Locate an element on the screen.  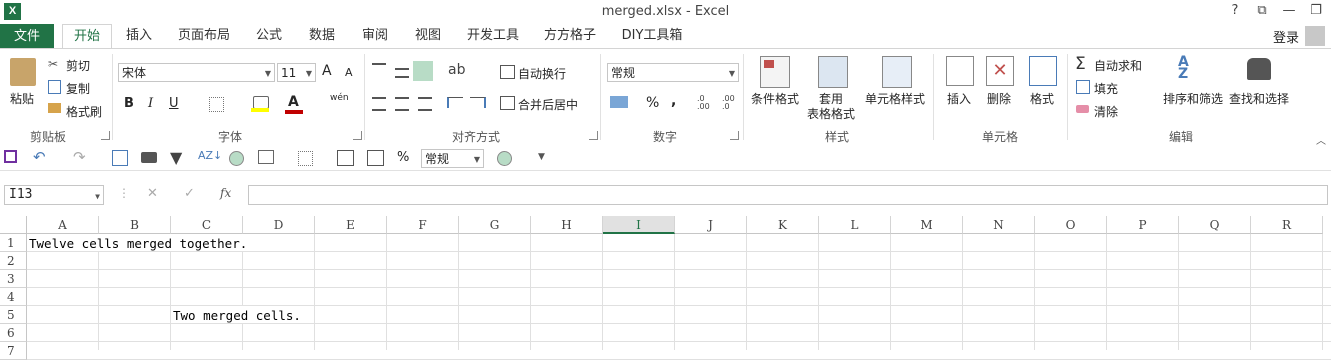
tab-view: 视图 is located at coordinates (428, 36).